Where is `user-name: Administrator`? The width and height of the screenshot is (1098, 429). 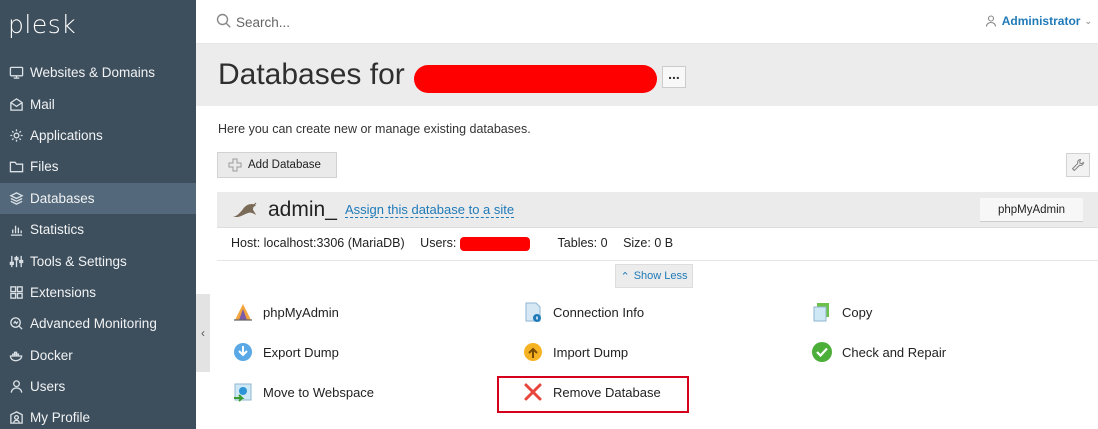
user-name: Administrator is located at coordinates (1041, 21).